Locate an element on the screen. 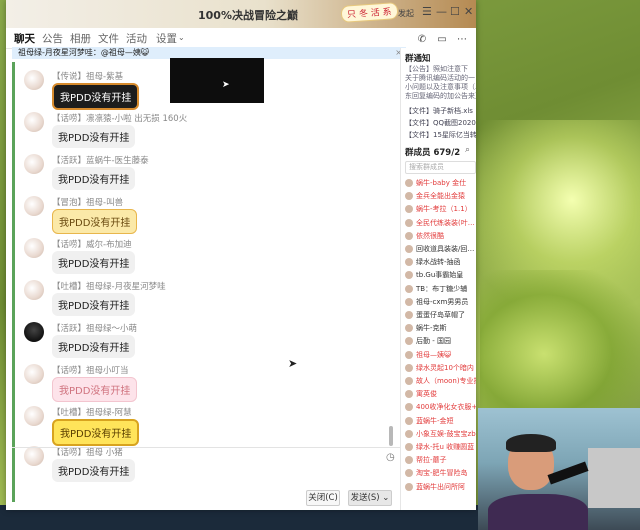 The width and height of the screenshot is (640, 530). message-sender: 【冒泡】祖母-叫兽 is located at coordinates (87, 202).